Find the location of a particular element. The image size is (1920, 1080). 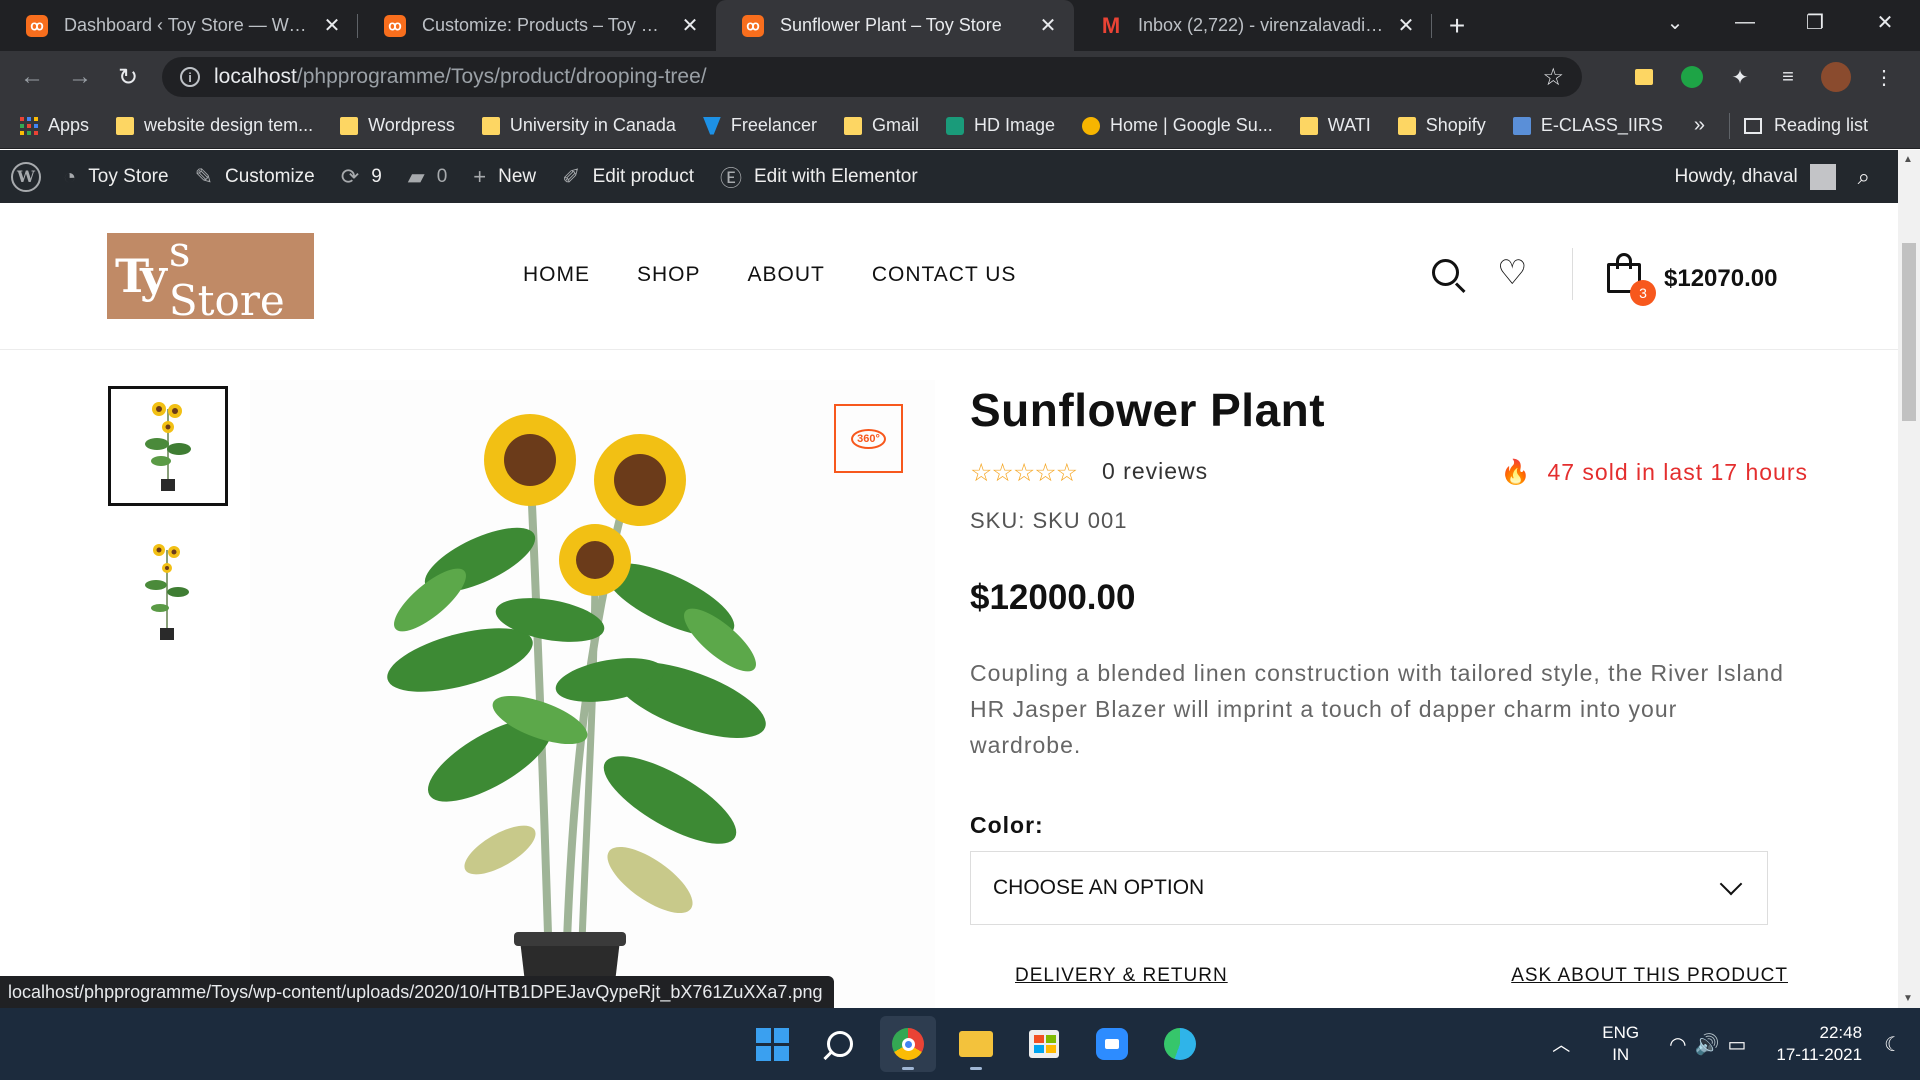

puzzle-extensions-icon: ✦ is located at coordinates (1740, 77).